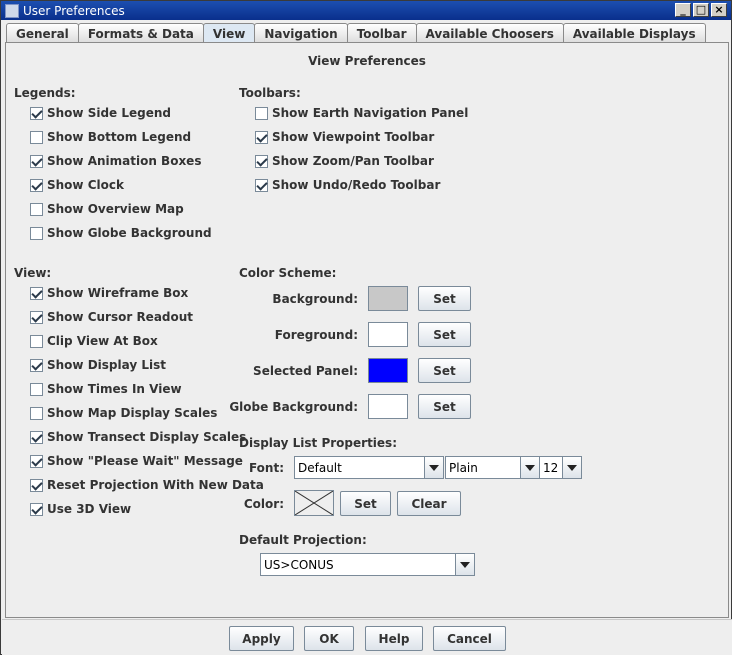 This screenshot has height=655, width=732. What do you see at coordinates (381, 33) in the screenshot?
I see `tab-toolbar: Toolbar` at bounding box center [381, 33].